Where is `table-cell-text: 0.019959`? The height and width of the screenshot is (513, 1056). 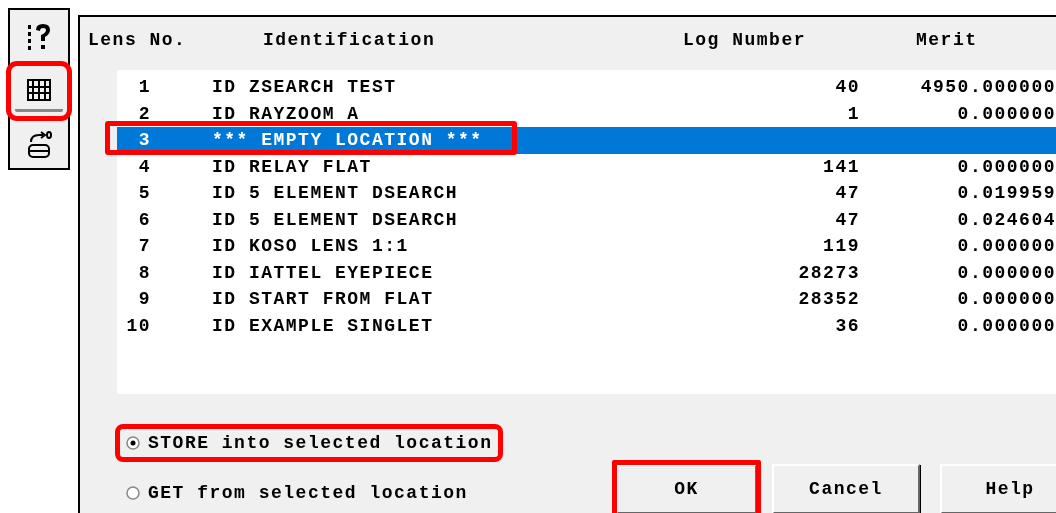
table-cell-text: 0.019959 is located at coordinates (1006, 193).